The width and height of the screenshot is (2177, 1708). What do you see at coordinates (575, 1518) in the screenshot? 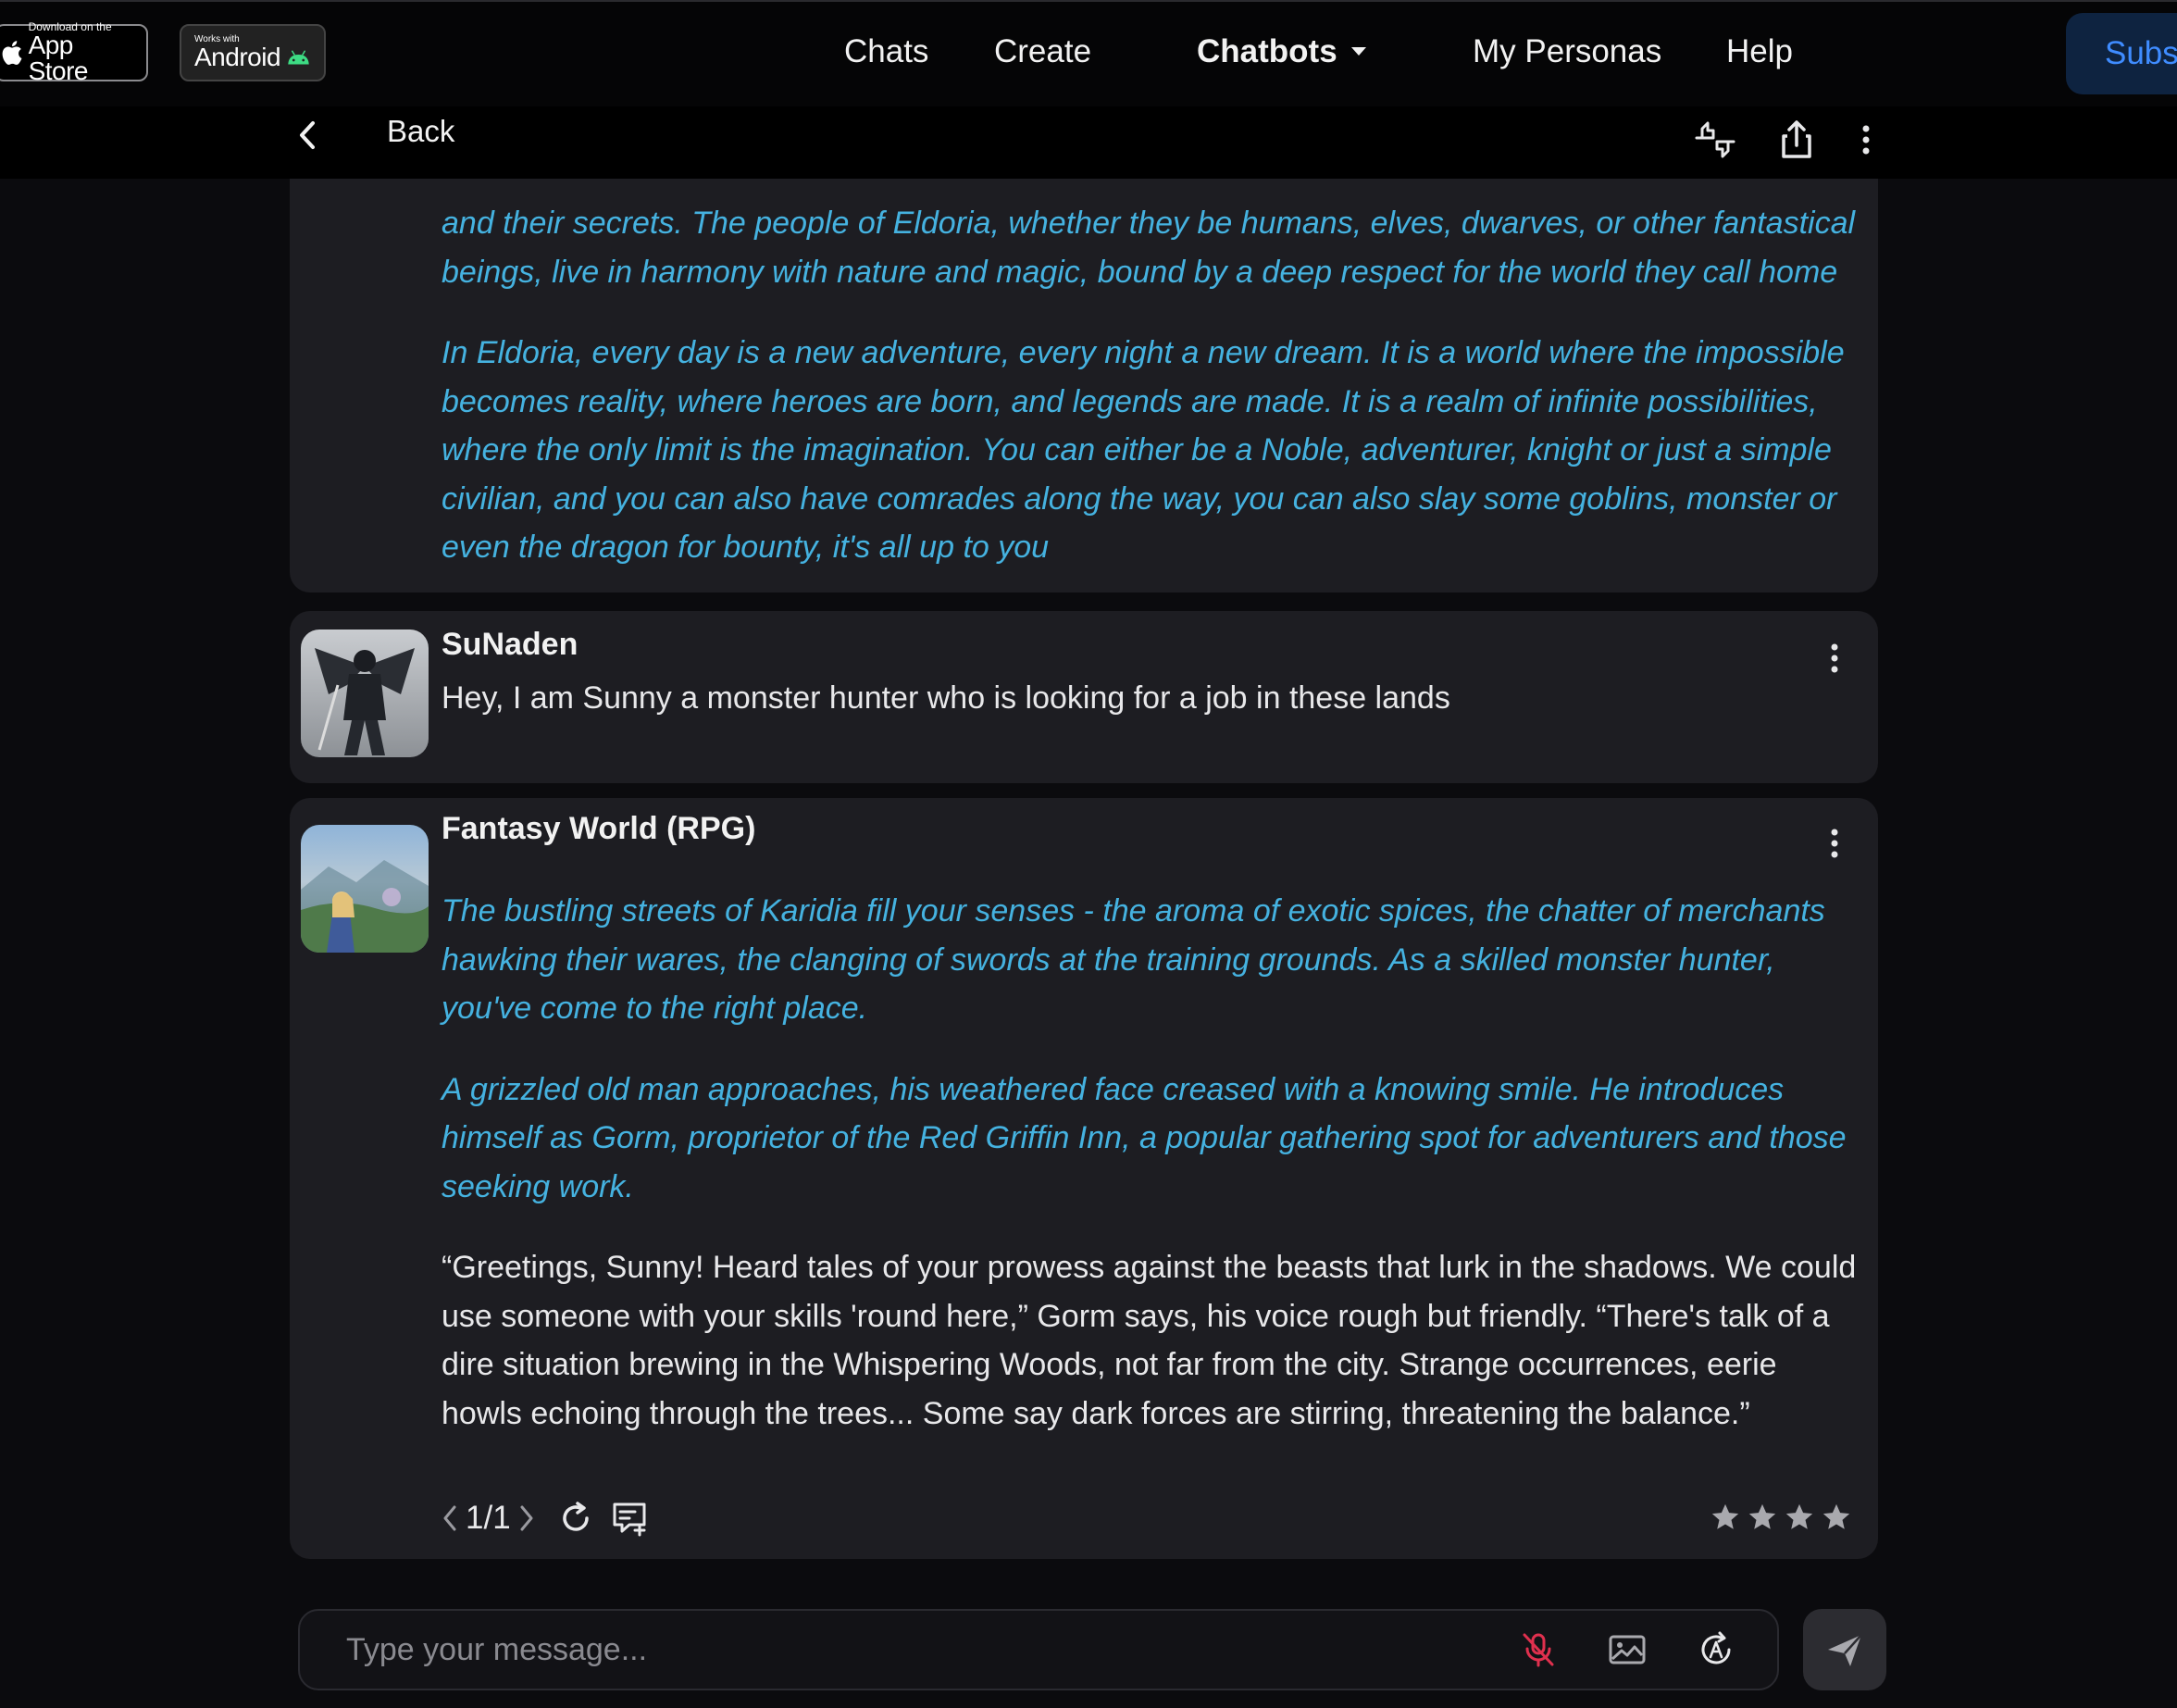
I see `regenerate-icon` at bounding box center [575, 1518].